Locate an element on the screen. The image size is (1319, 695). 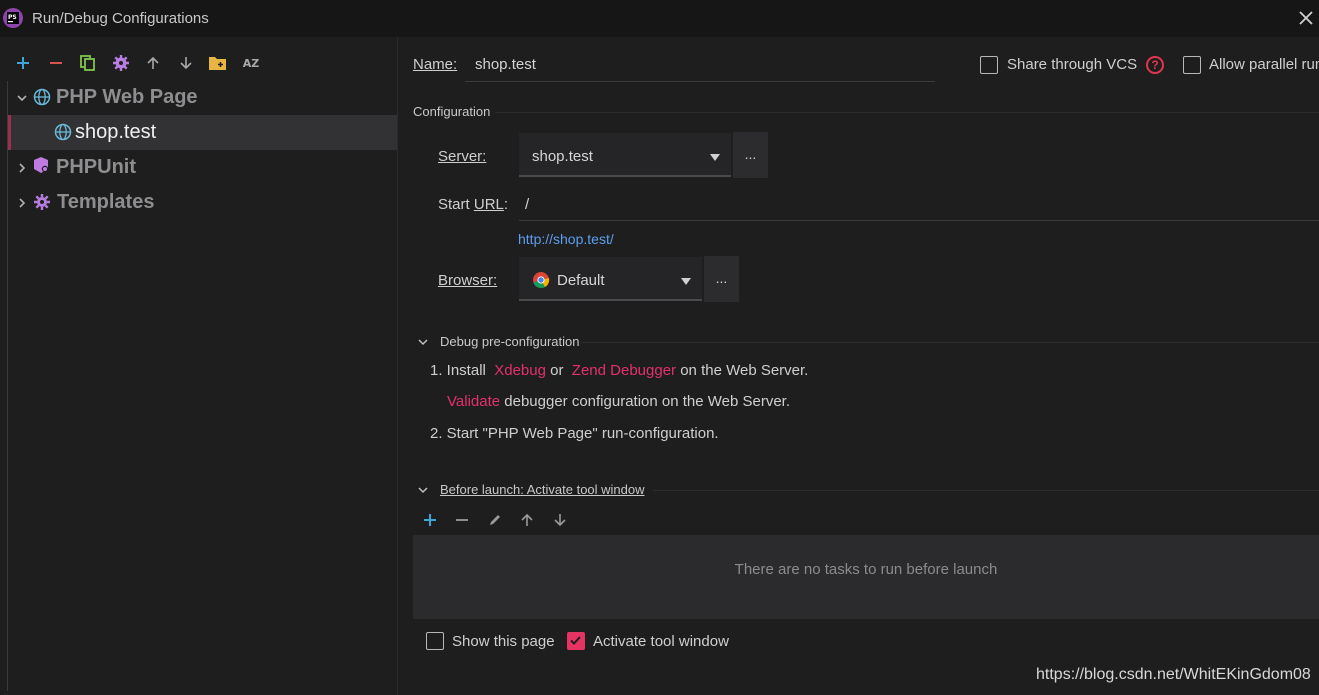
server-label: Server: is located at coordinates (462, 156).